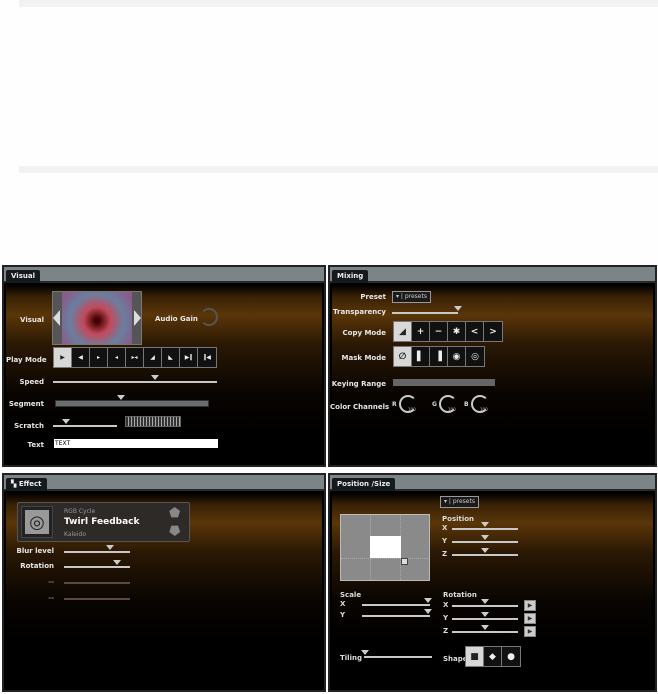  I want to click on rot-y-slider, so click(485, 616).